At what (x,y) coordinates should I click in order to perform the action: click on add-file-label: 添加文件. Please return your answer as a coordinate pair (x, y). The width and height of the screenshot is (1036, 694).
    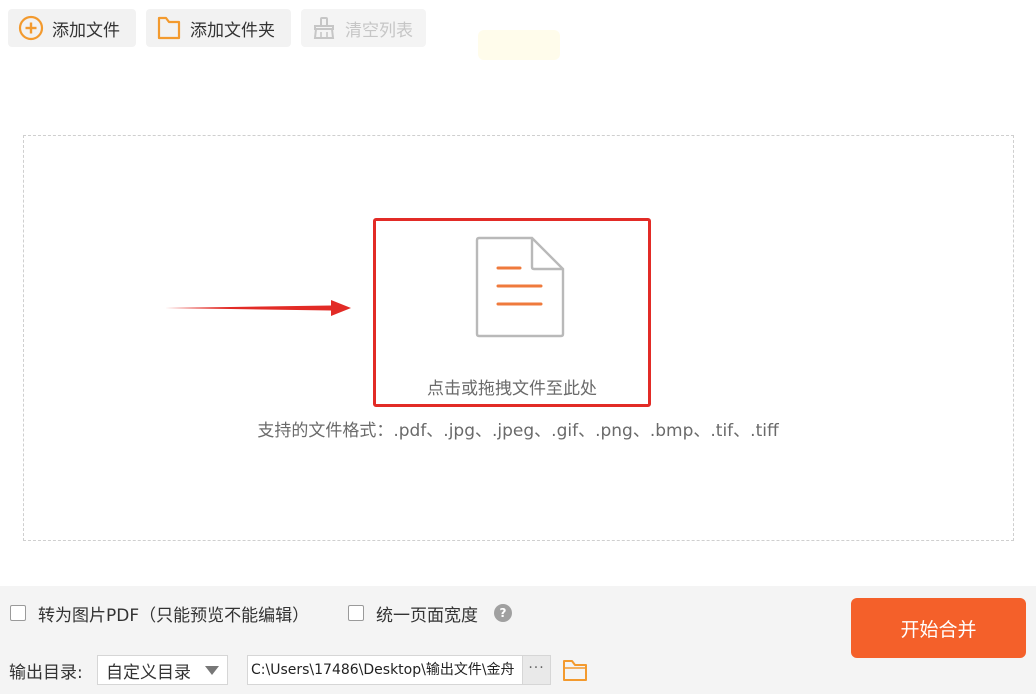
    Looking at the image, I should click on (86, 30).